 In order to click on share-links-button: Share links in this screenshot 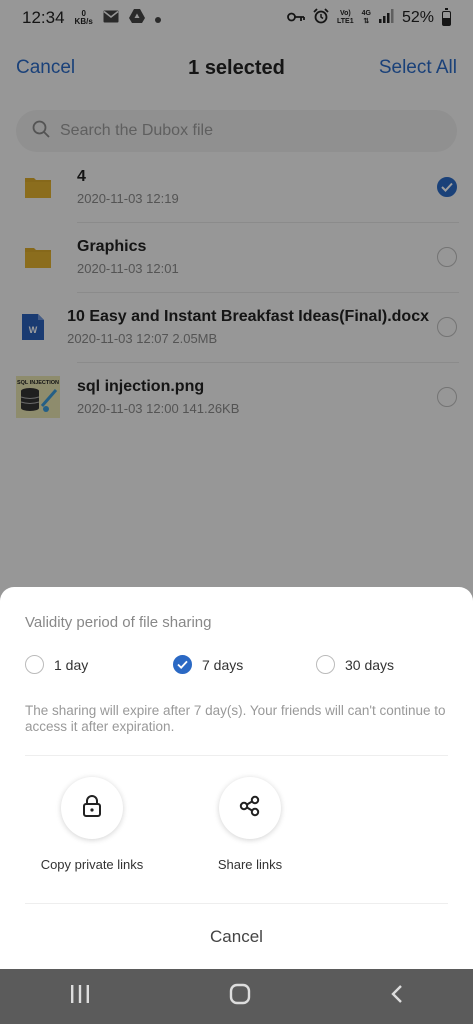, I will do `click(250, 824)`.